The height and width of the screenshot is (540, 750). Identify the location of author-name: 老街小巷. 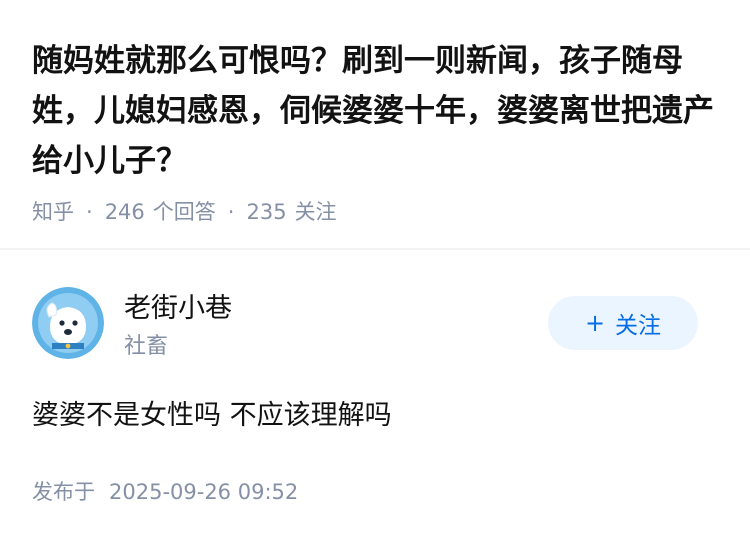
(178, 305).